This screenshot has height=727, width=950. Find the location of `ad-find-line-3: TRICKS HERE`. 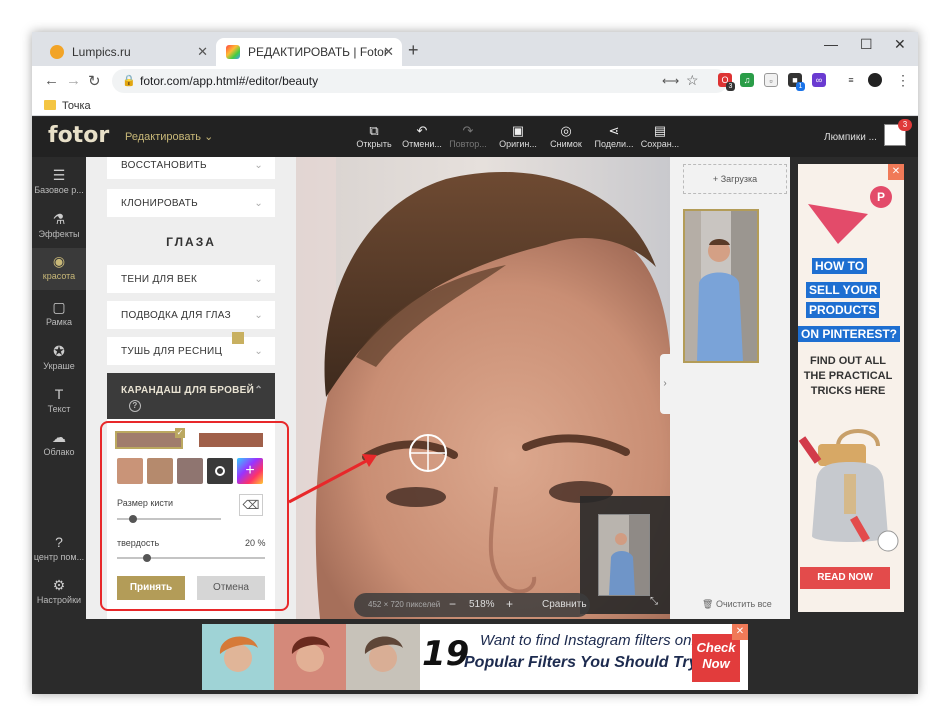

ad-find-line-3: TRICKS HERE is located at coordinates (848, 391).